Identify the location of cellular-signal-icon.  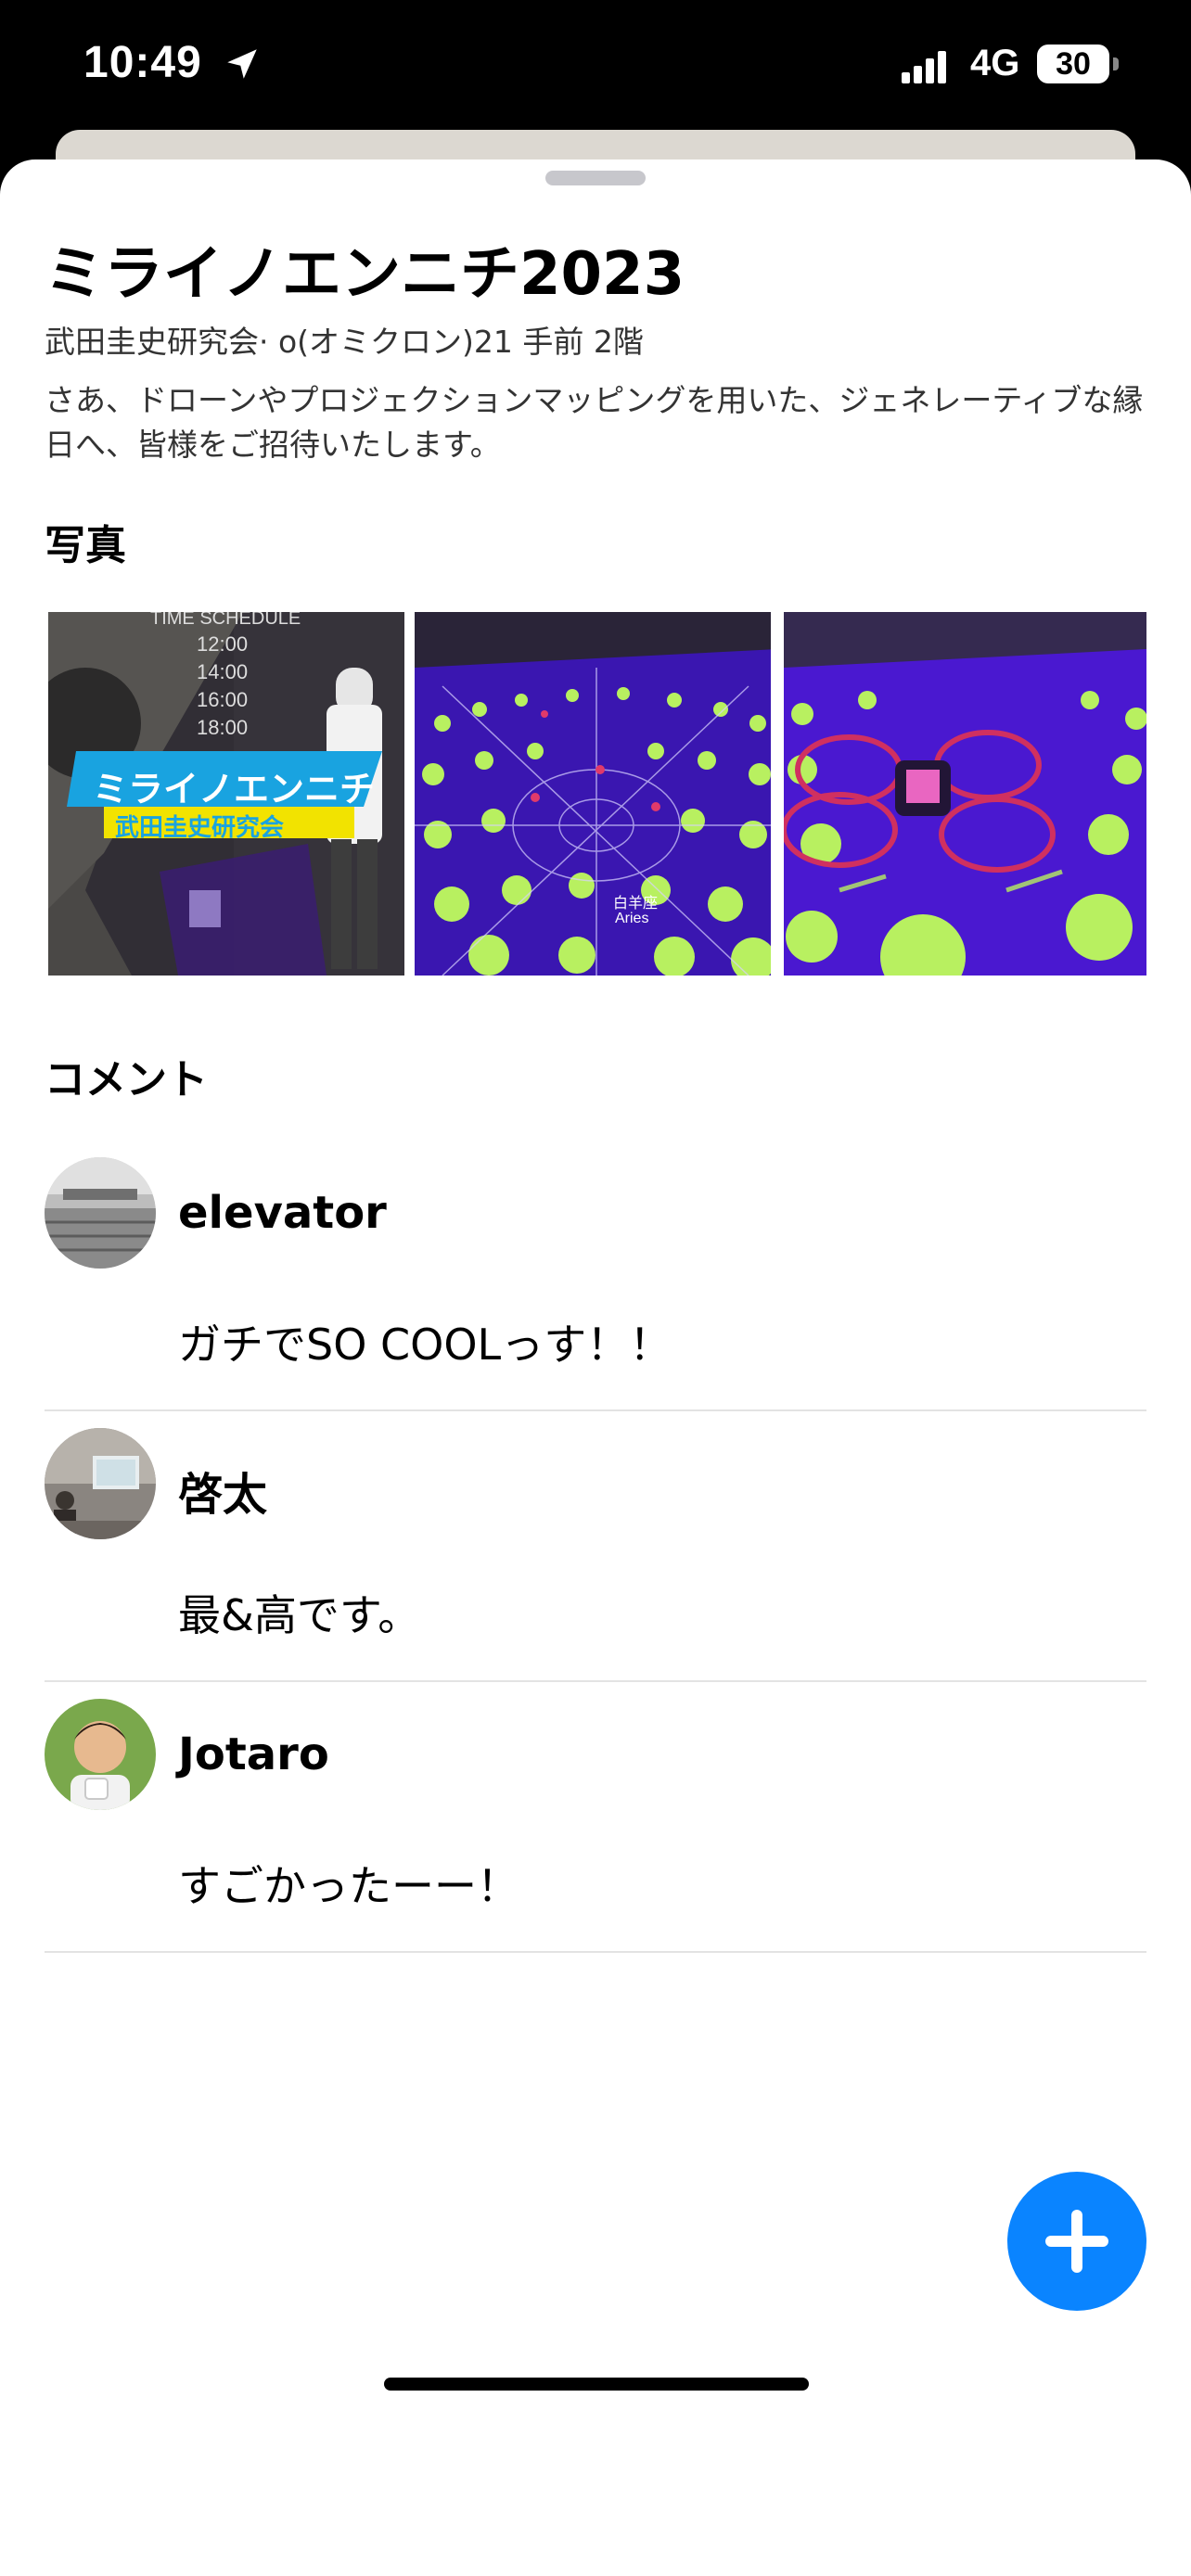
(924, 67).